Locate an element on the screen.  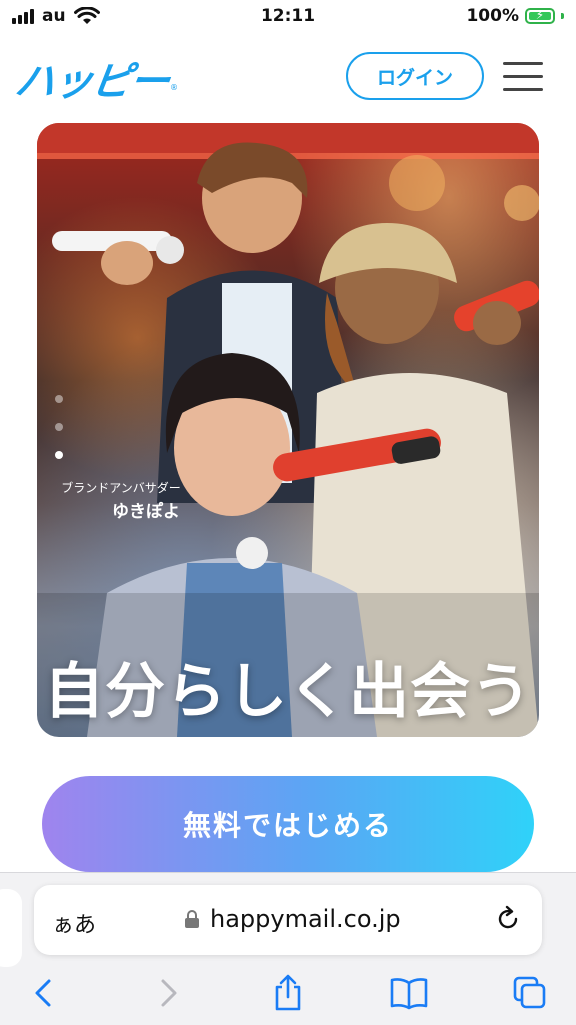
lock-icon is located at coordinates (192, 919).